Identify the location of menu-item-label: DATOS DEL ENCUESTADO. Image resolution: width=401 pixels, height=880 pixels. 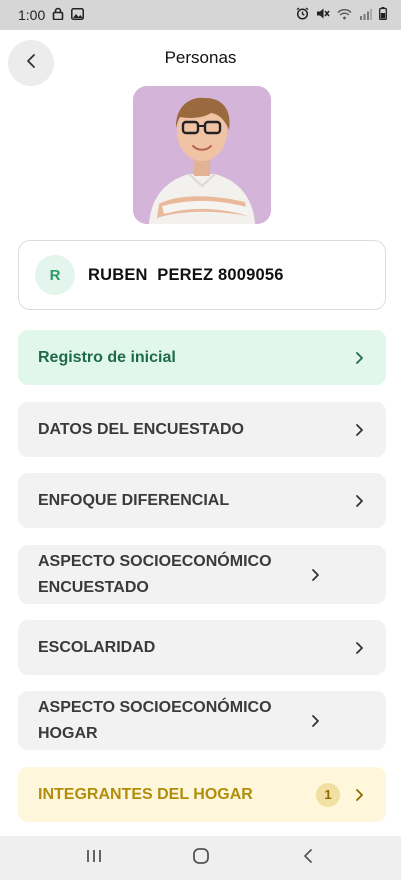
(141, 429).